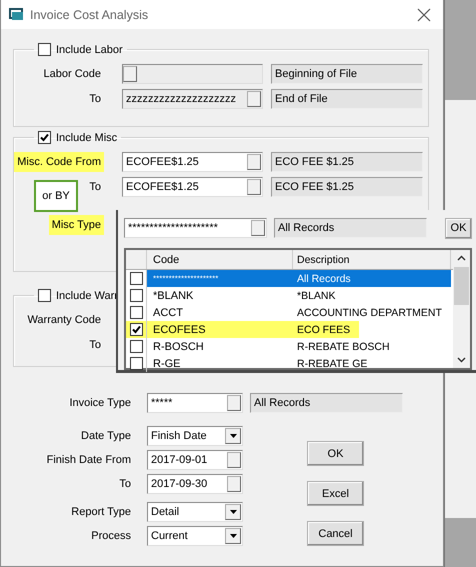 Image resolution: width=476 pixels, height=567 pixels. What do you see at coordinates (101, 512) in the screenshot?
I see `field-label: Report Type` at bounding box center [101, 512].